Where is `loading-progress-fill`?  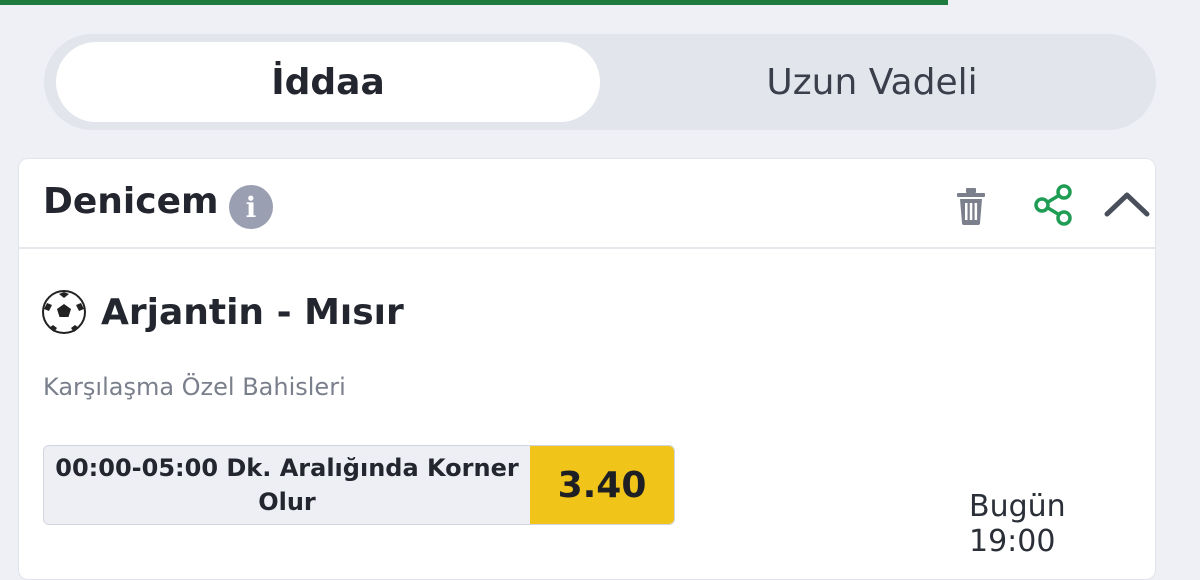 loading-progress-fill is located at coordinates (474, 2).